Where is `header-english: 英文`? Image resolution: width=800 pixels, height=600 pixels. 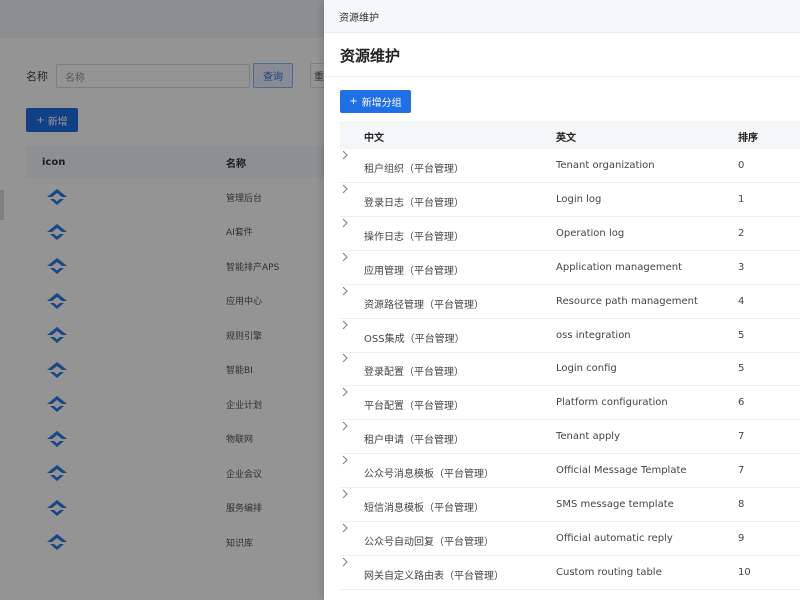
header-english: 英文 is located at coordinates (566, 138).